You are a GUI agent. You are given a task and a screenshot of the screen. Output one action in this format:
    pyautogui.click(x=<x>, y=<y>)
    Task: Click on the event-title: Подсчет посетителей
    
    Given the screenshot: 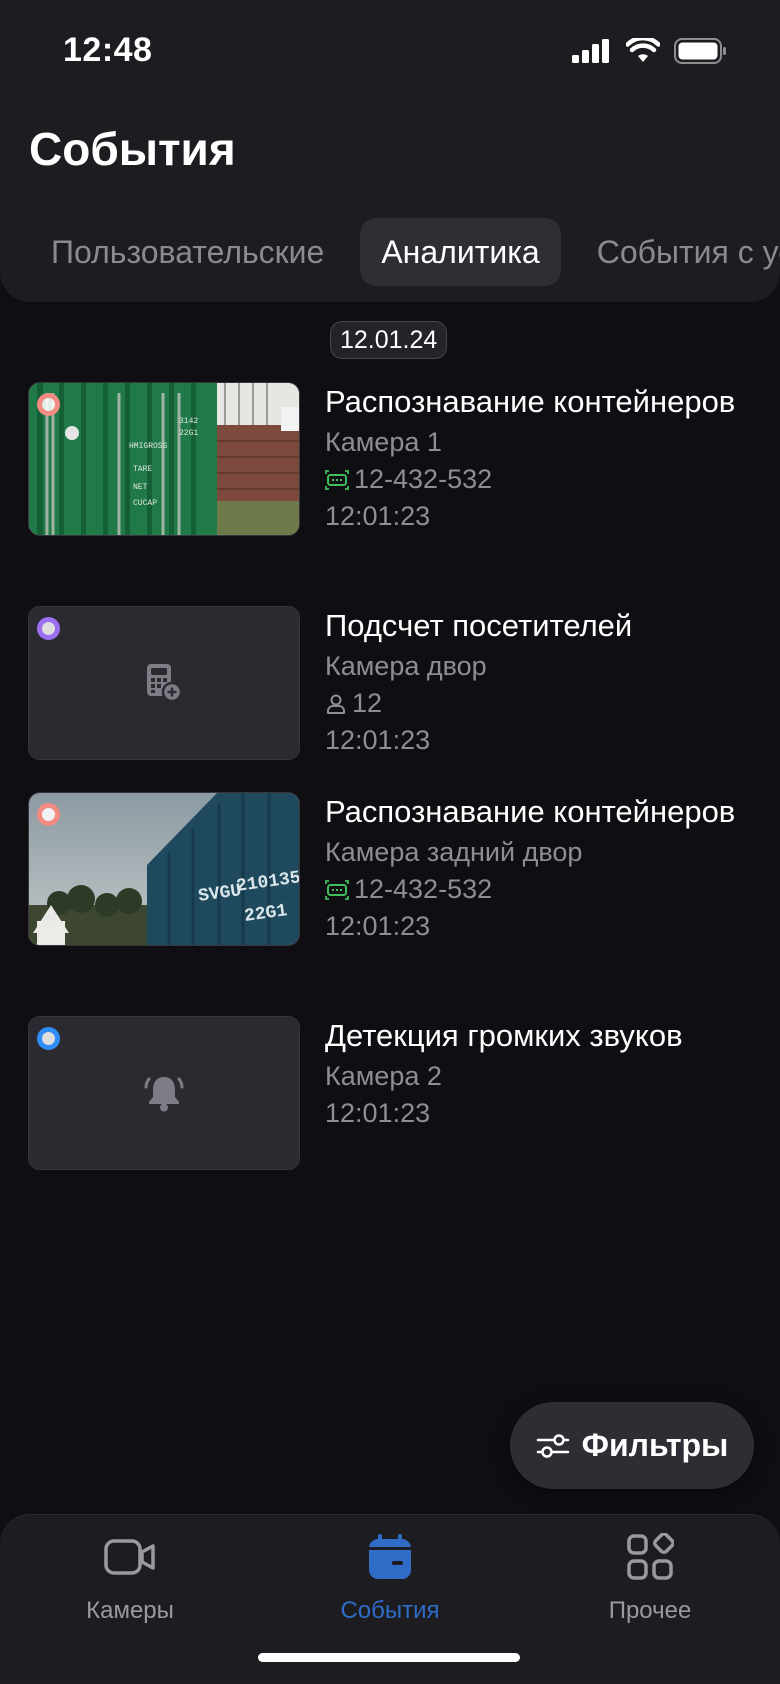 What is the action you would take?
    pyautogui.click(x=479, y=625)
    